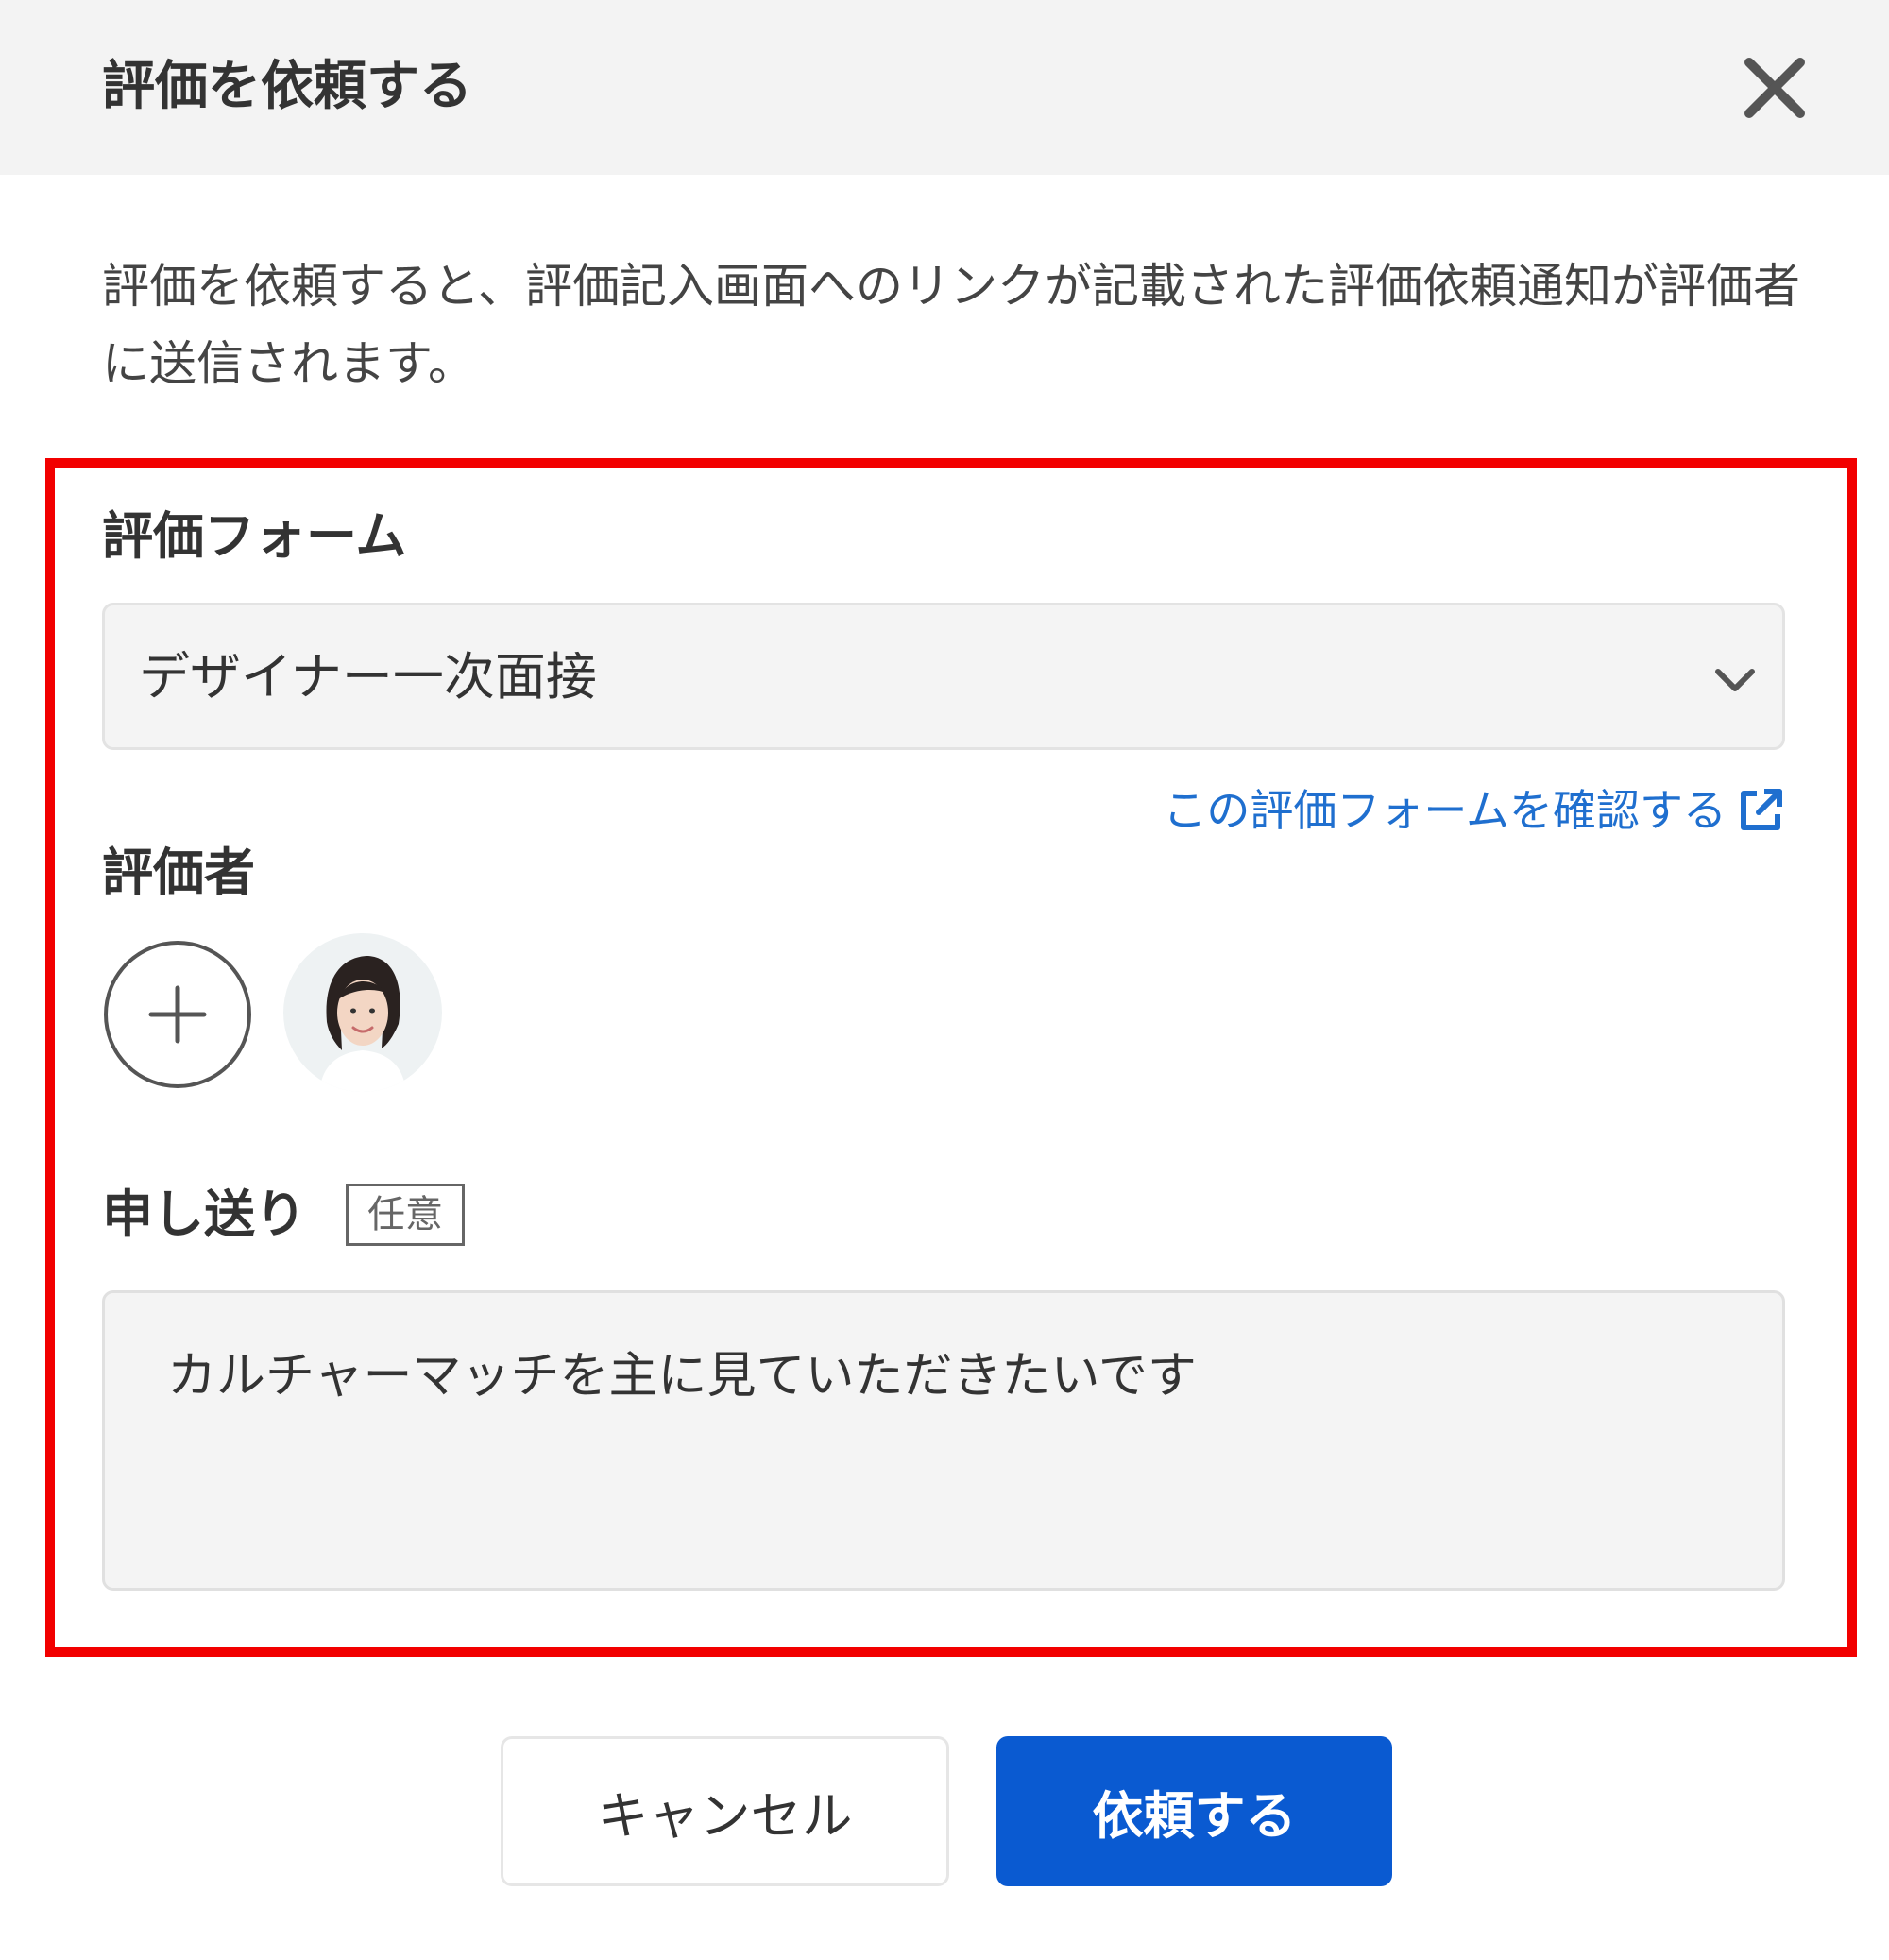 This screenshot has width=1889, height=1960. What do you see at coordinates (255, 536) in the screenshot?
I see `evaluation-form-label: 評価フォーム` at bounding box center [255, 536].